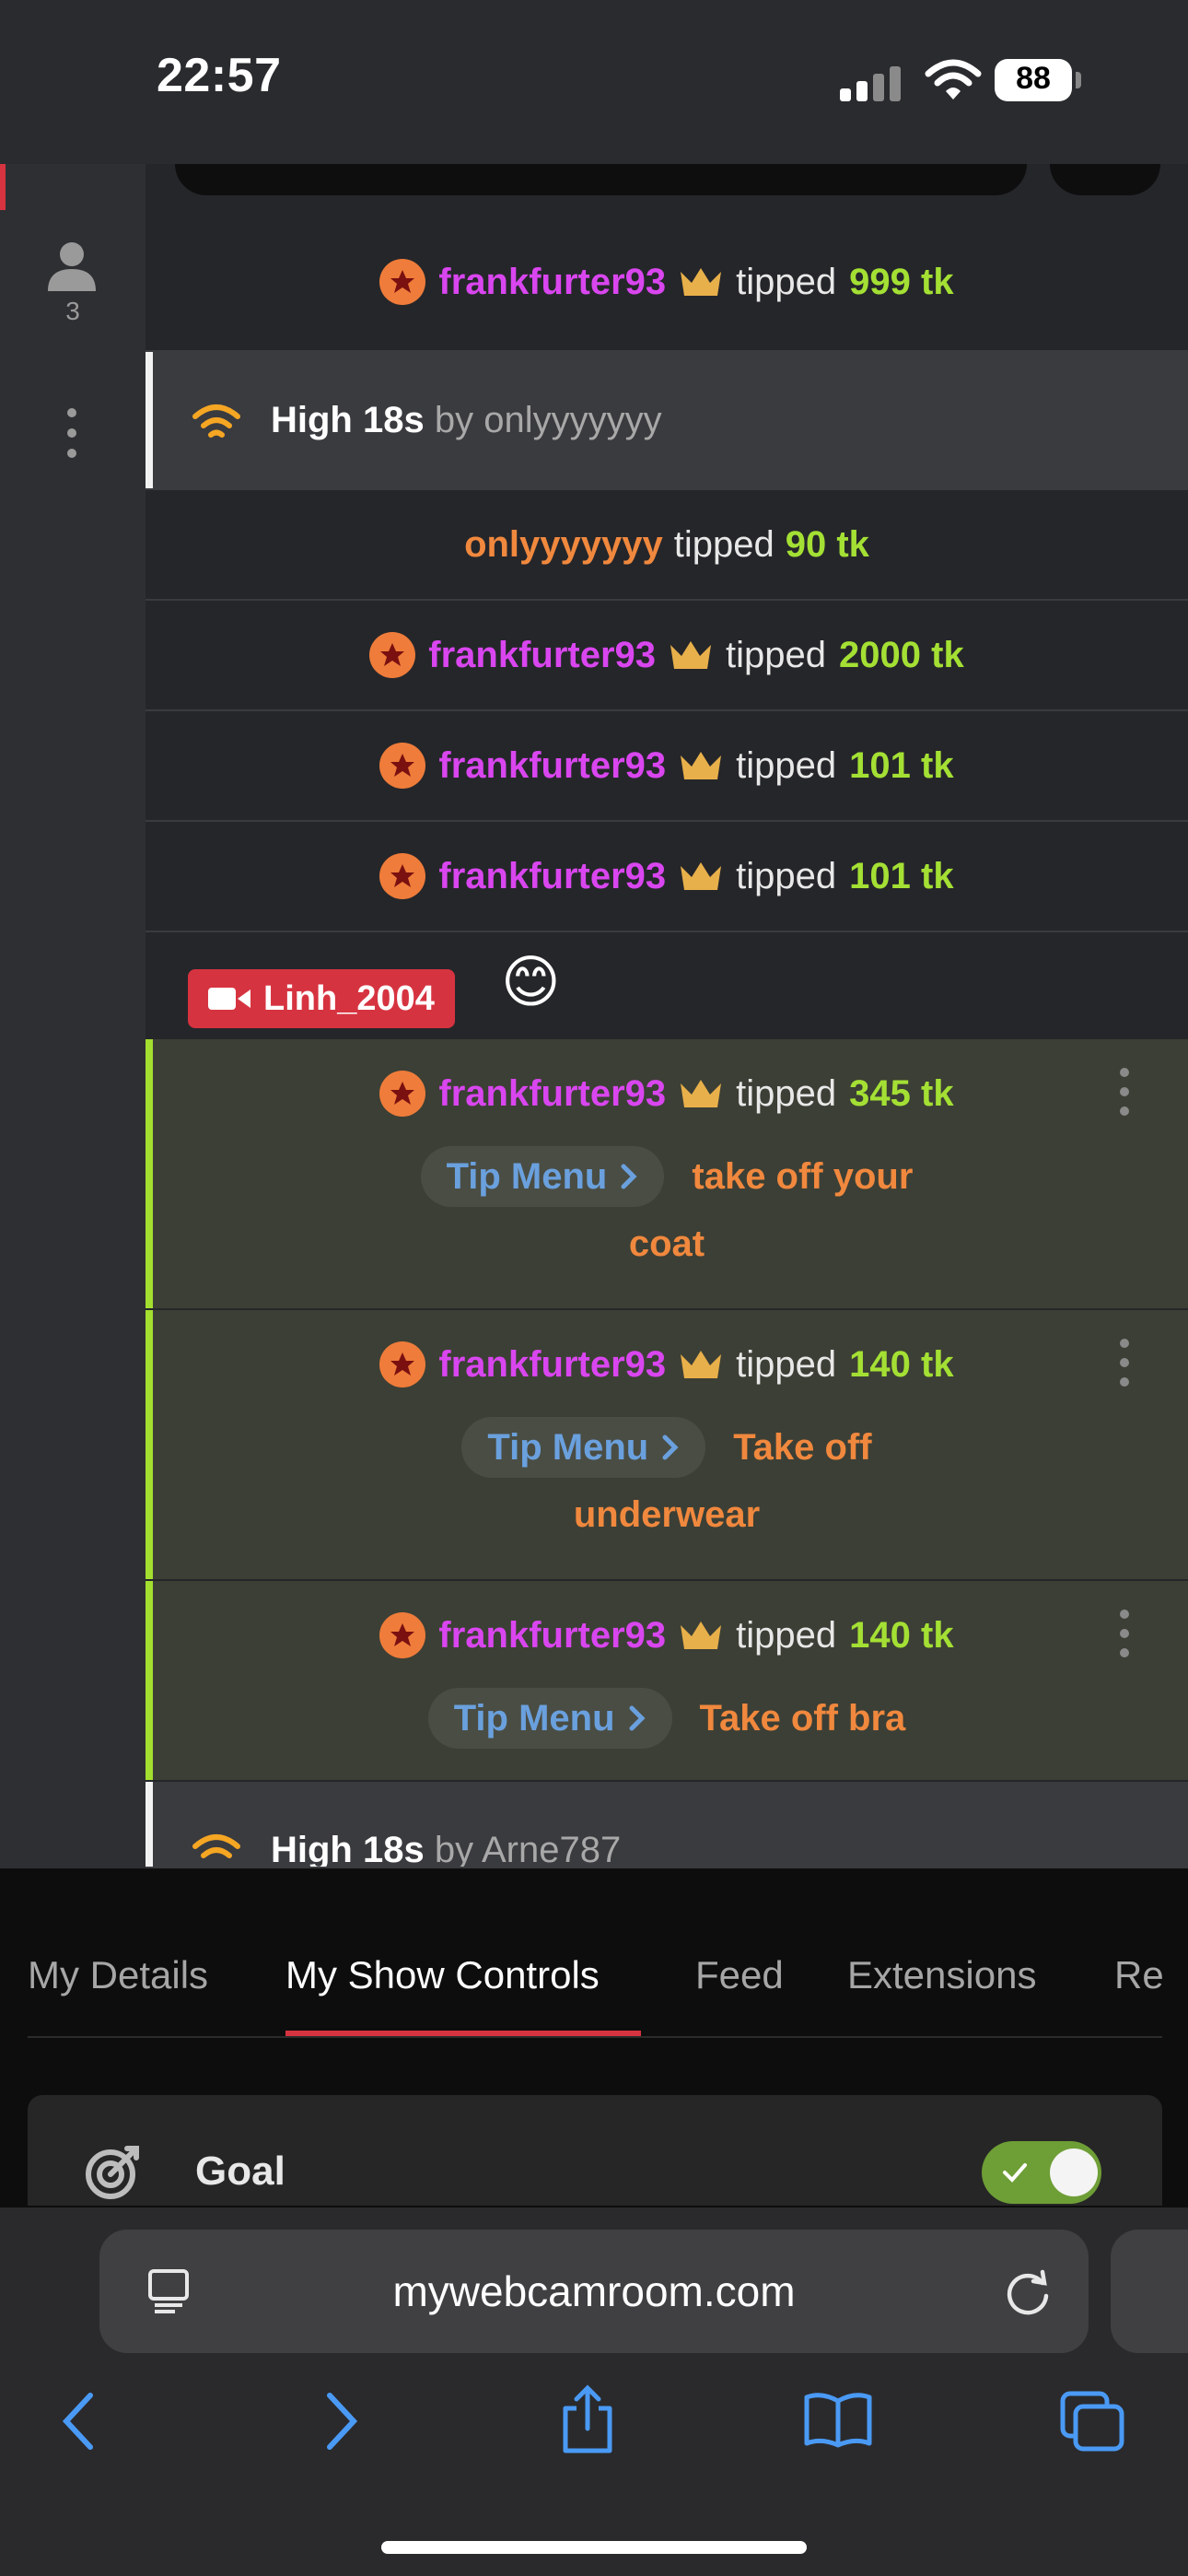 This screenshot has height=2576, width=1188. What do you see at coordinates (563, 545) in the screenshot?
I see `username: onlyyyyyyy` at bounding box center [563, 545].